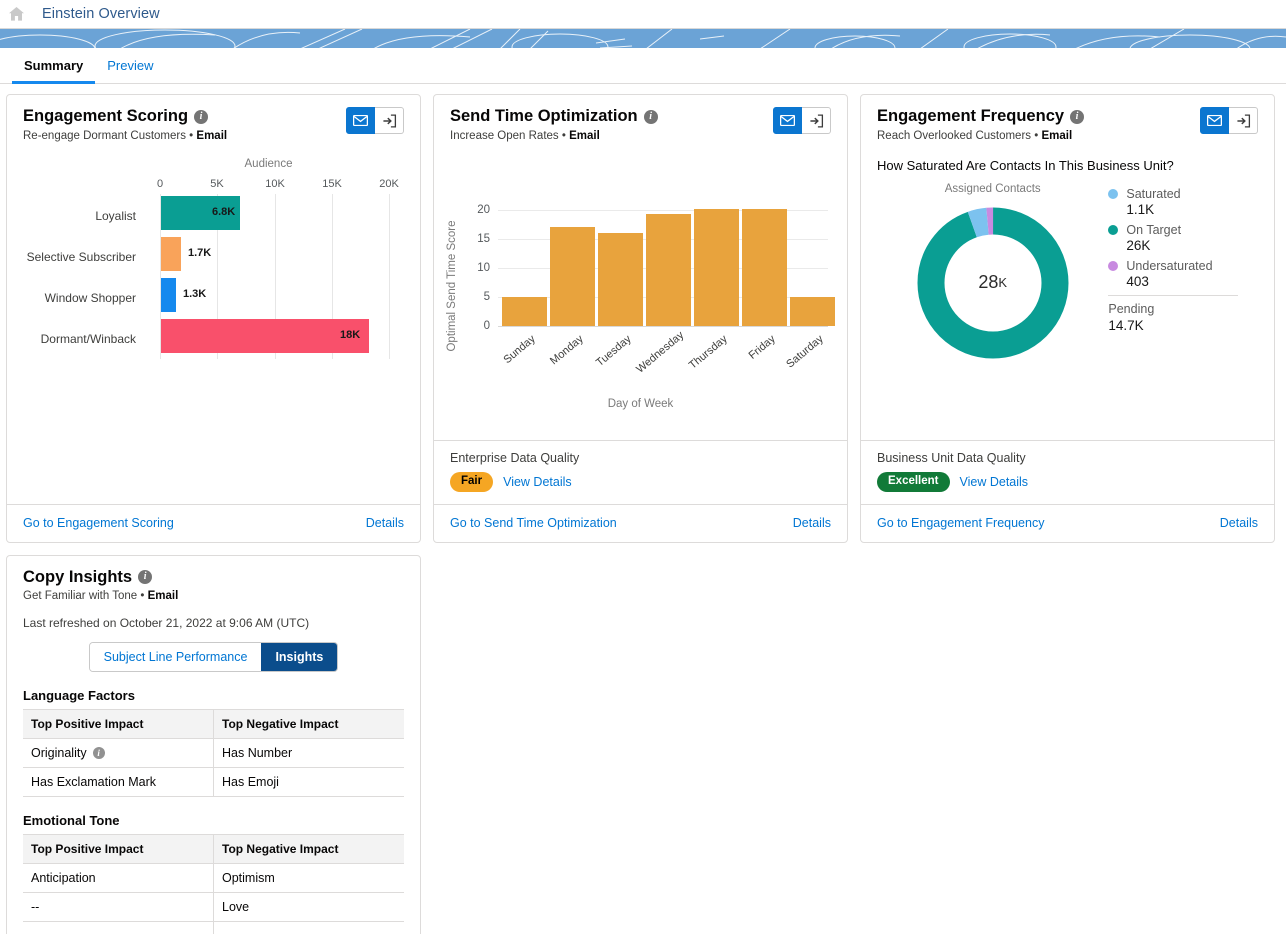  I want to click on section-heading-emotional-tone: Emotional Tone, so click(71, 821).